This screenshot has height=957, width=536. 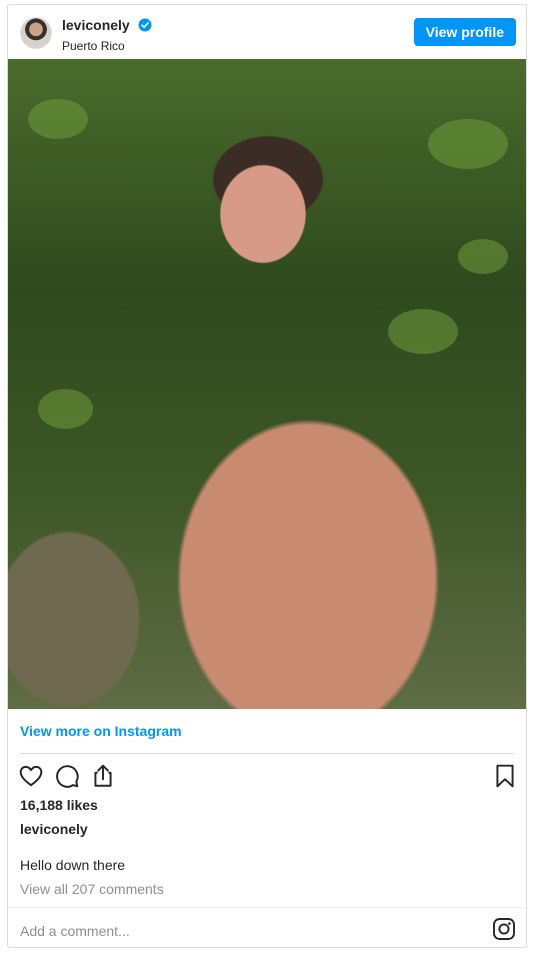 I want to click on post-header: leviconely Puerto Rico View profile, so click(x=267, y=32).